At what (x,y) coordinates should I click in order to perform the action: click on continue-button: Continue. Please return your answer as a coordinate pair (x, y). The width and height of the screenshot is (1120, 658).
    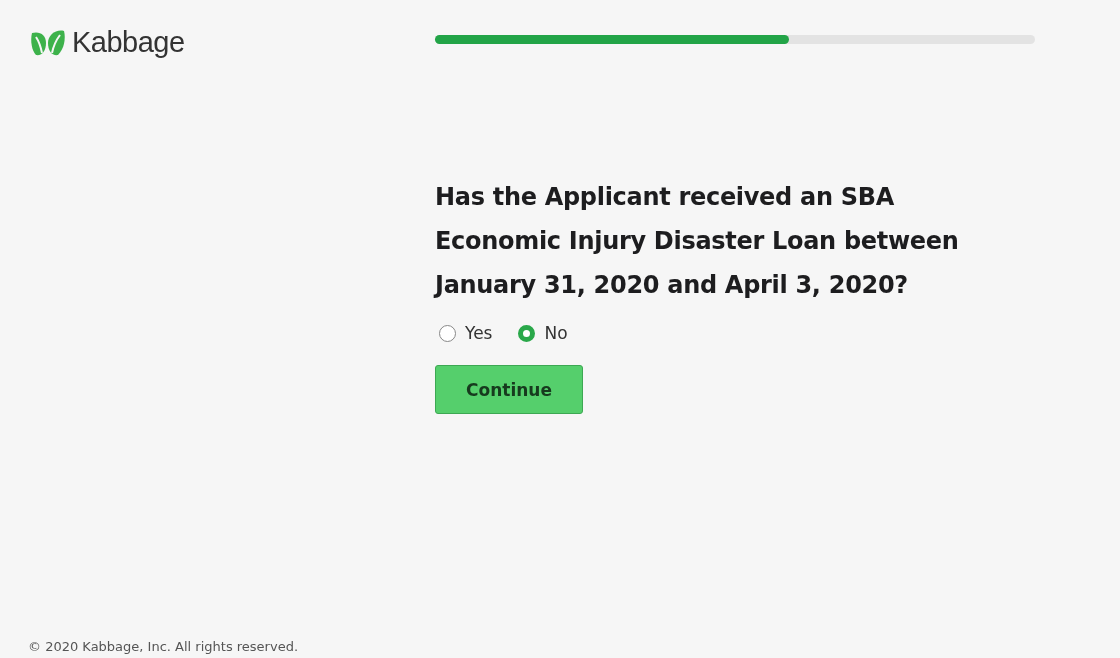
    Looking at the image, I should click on (509, 389).